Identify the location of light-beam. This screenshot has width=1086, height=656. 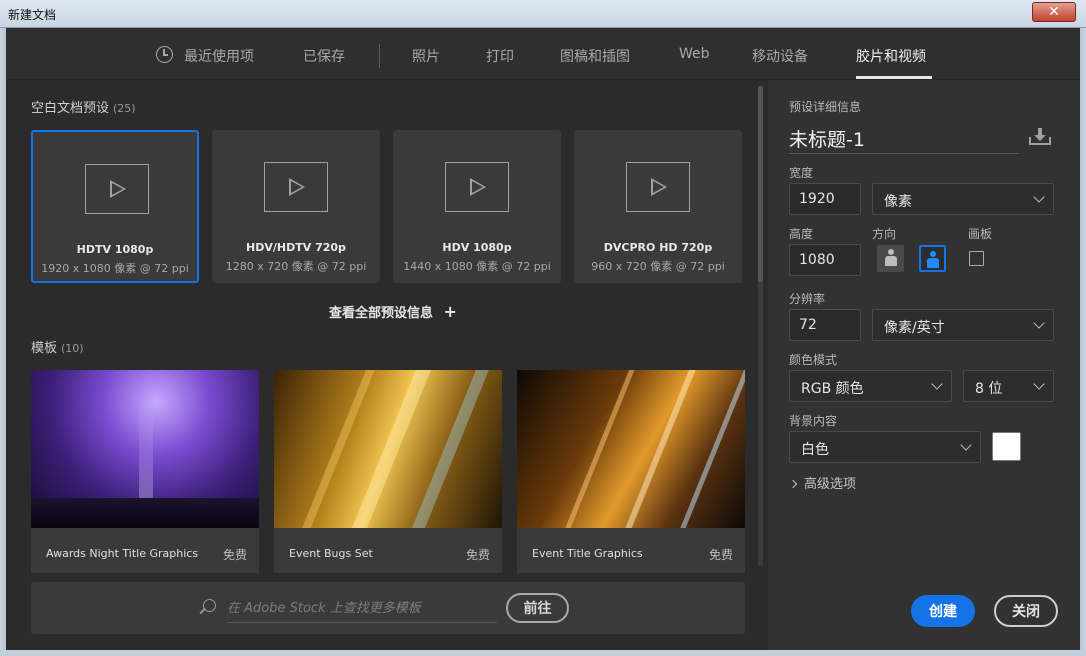
(146, 450).